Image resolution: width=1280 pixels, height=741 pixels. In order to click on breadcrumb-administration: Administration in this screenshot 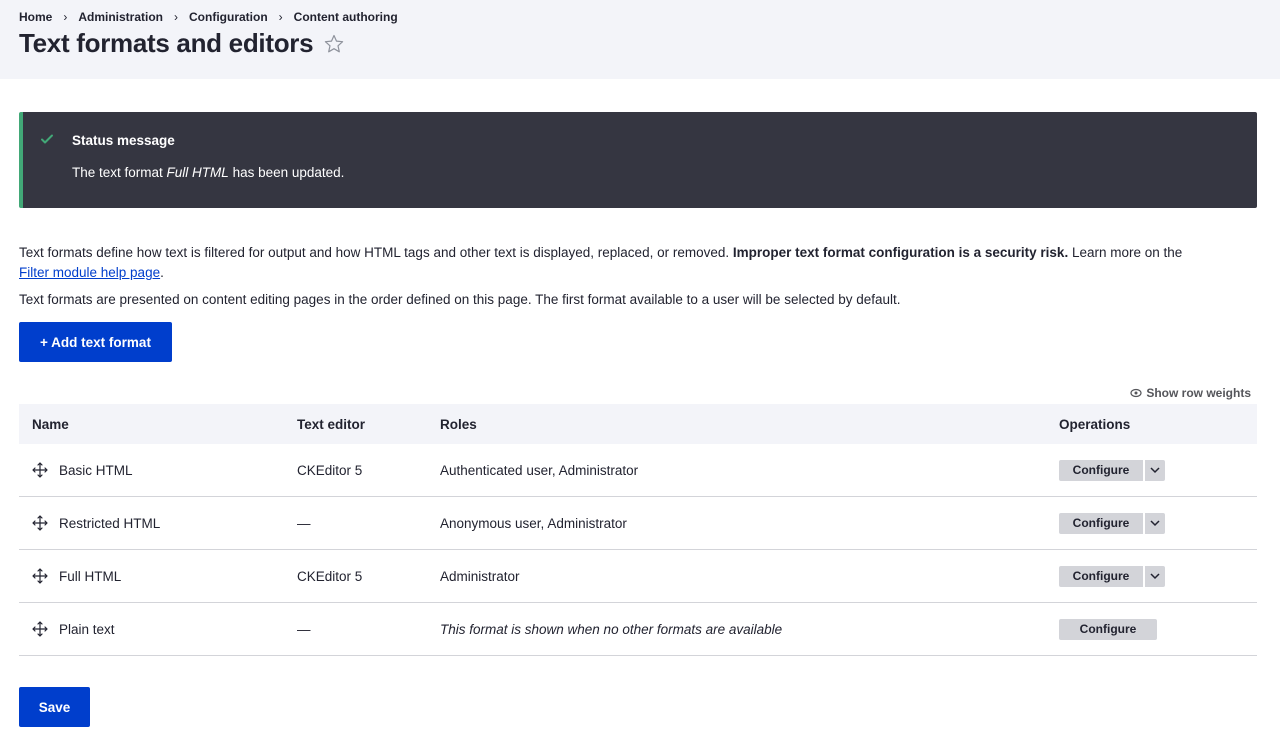, I will do `click(120, 17)`.